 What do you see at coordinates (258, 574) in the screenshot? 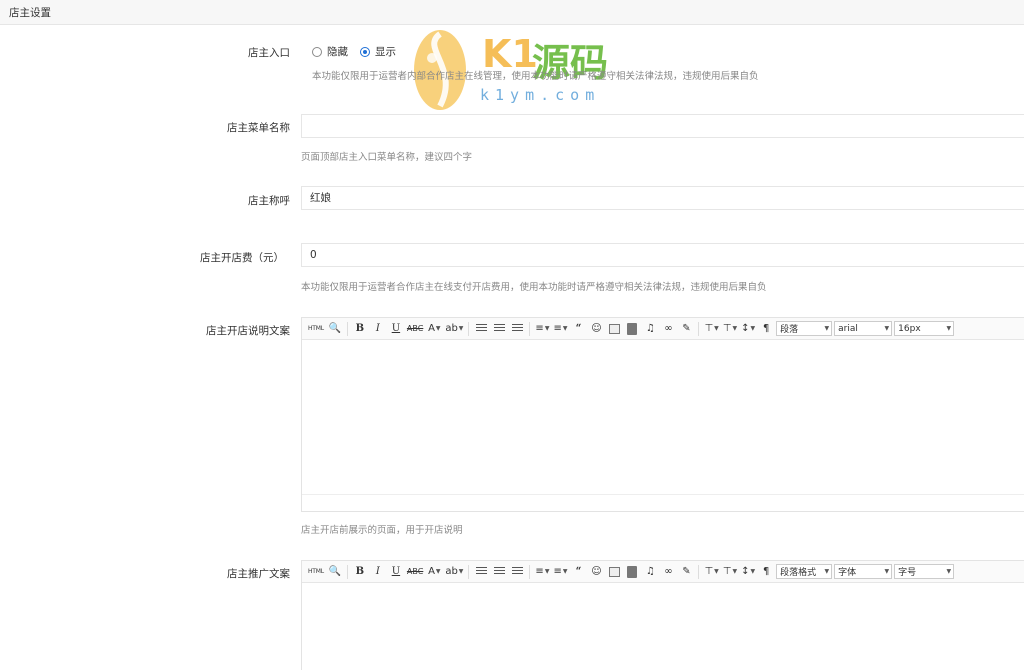
I see `promo-label: 店主推广文案` at bounding box center [258, 574].